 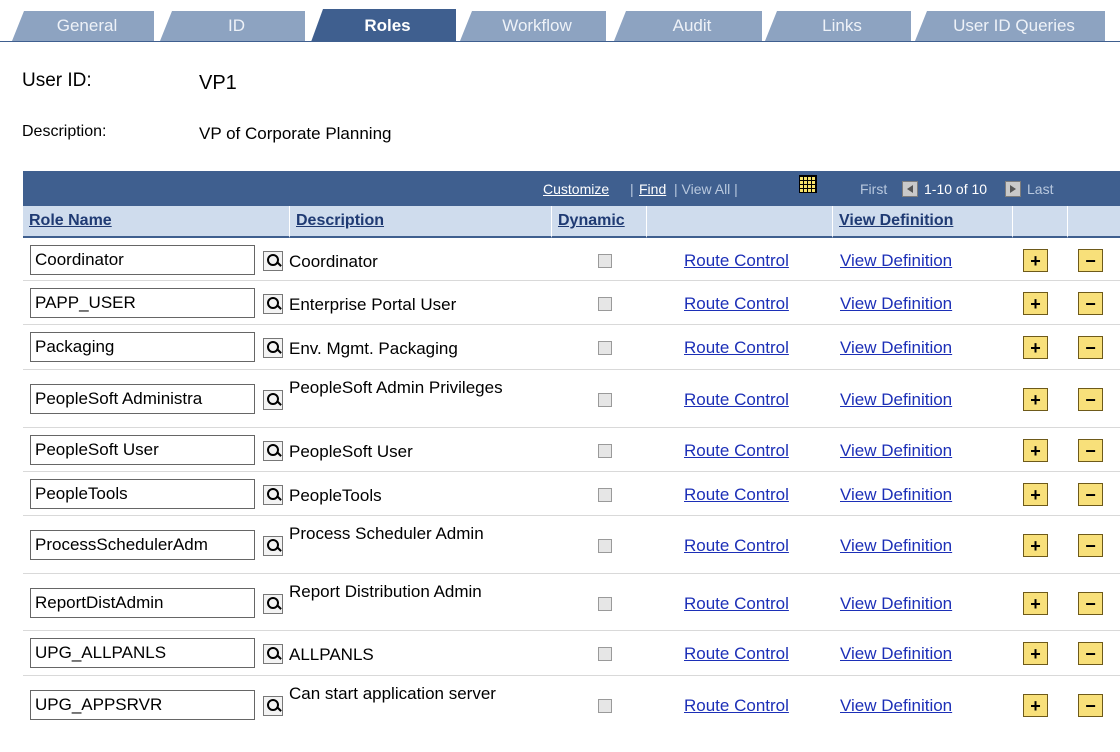 What do you see at coordinates (396, 387) in the screenshot?
I see `role-description: PeopleSoft Admin Privileges` at bounding box center [396, 387].